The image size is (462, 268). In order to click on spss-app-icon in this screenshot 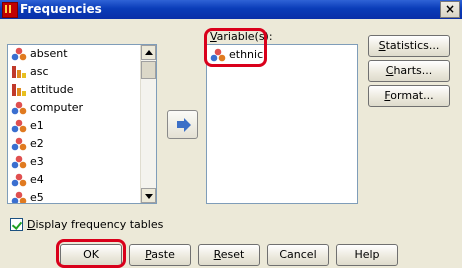, I will do `click(10, 10)`.